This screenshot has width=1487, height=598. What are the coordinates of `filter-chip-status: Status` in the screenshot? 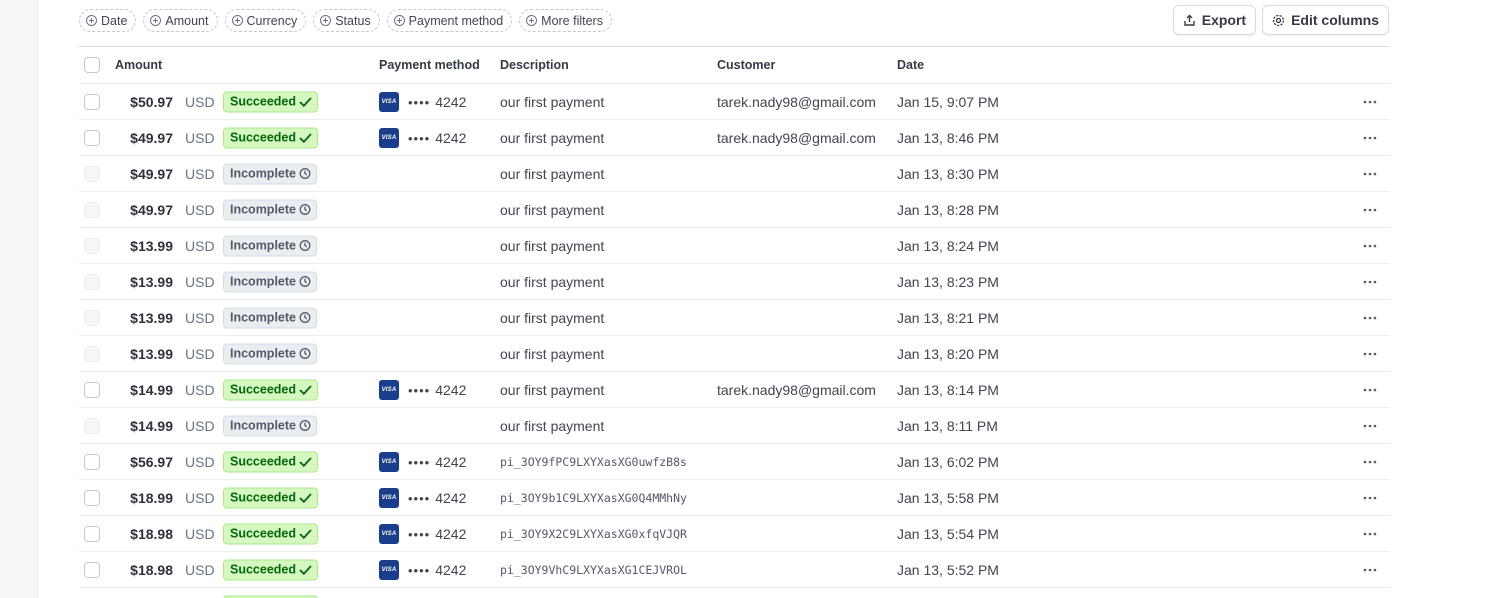 It's located at (346, 20).